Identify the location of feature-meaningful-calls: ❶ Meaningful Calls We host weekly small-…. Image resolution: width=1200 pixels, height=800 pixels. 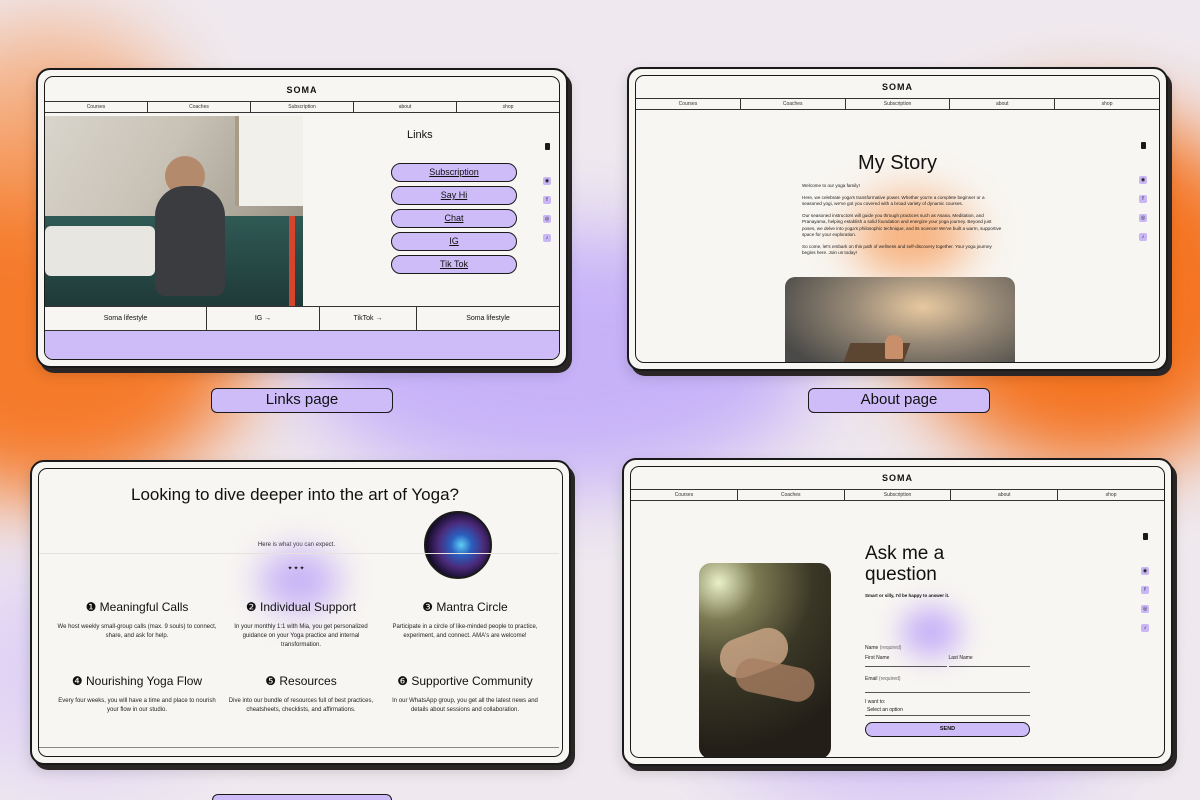
(137, 620).